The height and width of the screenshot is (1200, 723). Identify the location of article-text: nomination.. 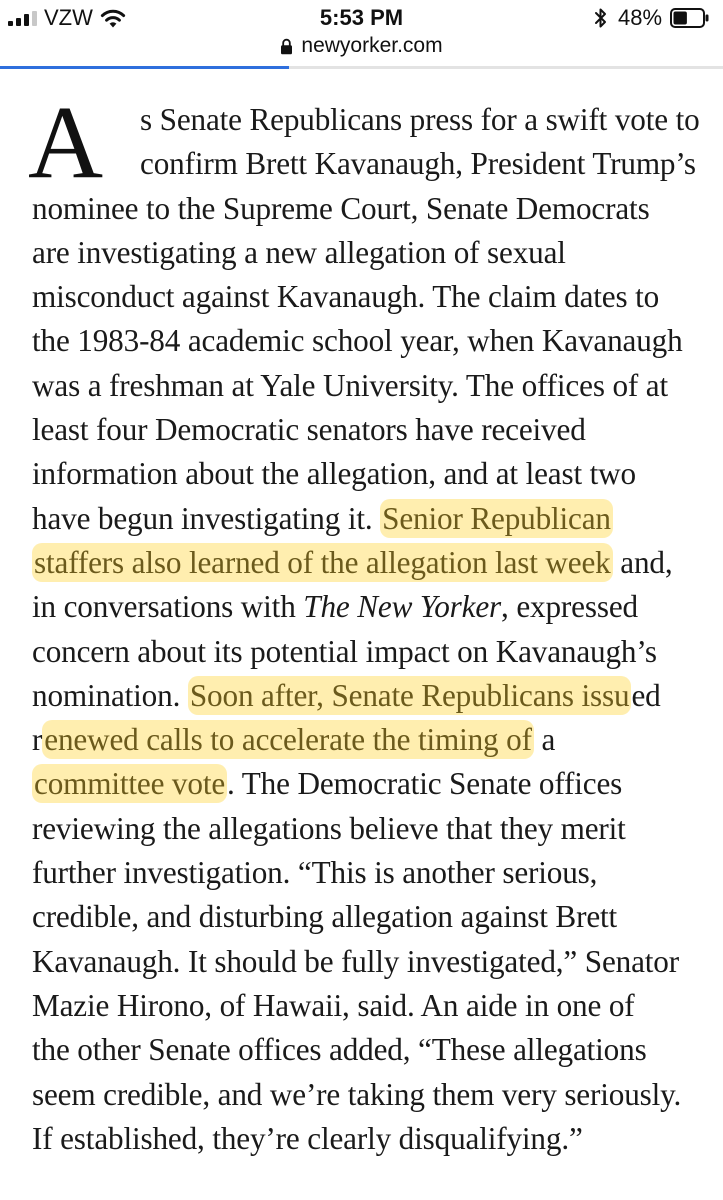
(110, 695).